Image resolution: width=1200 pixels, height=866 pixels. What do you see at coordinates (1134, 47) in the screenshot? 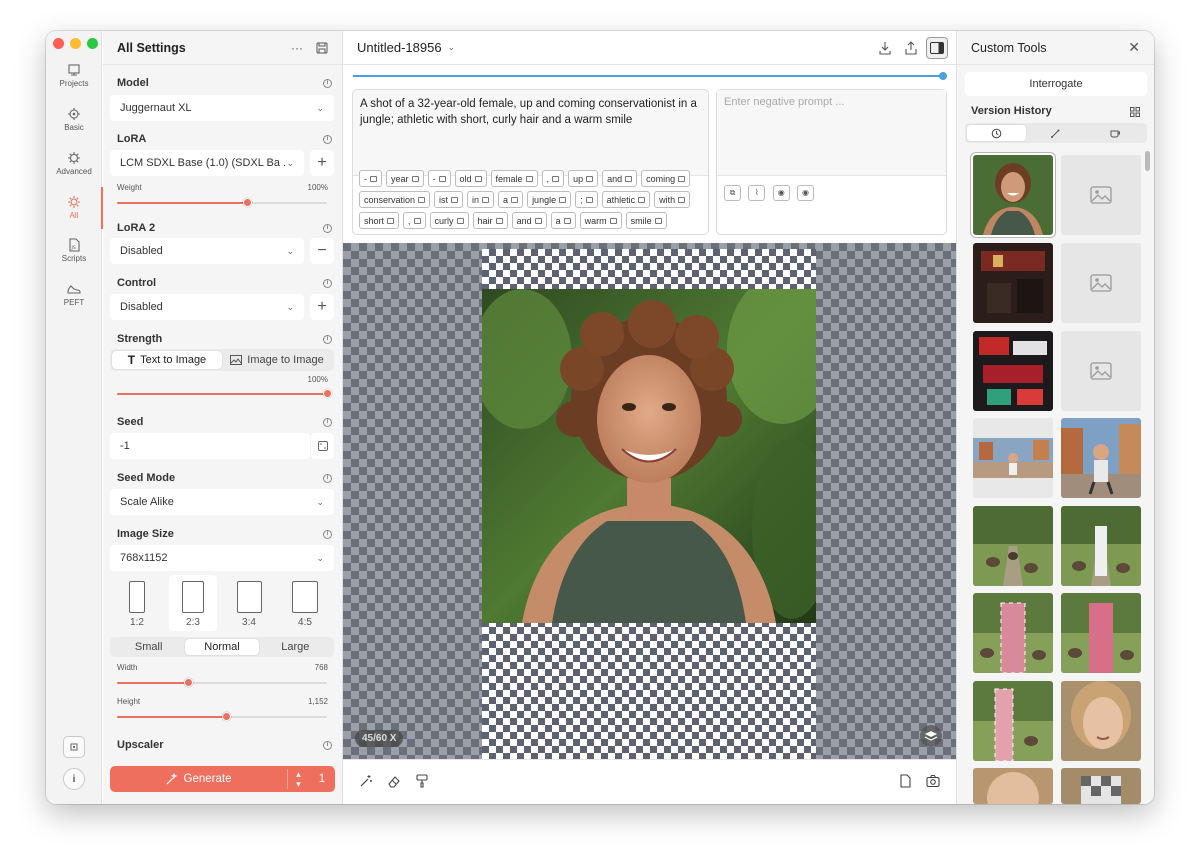
I see `close-icon: ✕` at bounding box center [1134, 47].